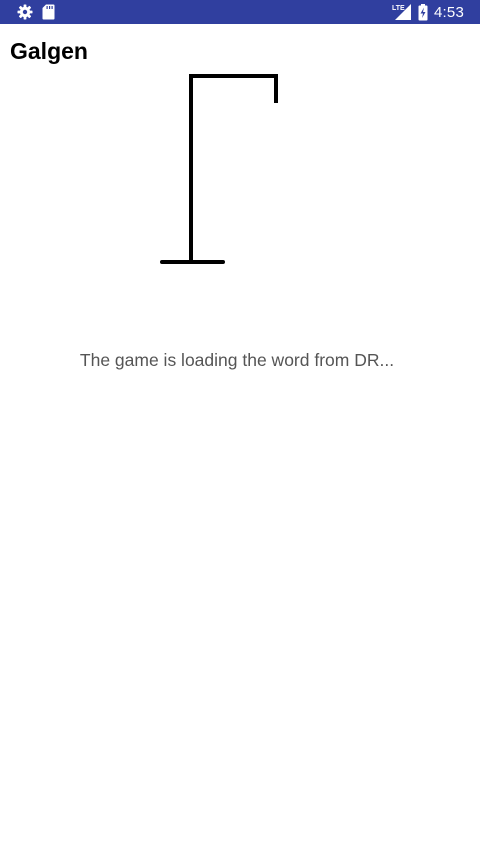 Image resolution: width=480 pixels, height=854 pixels. I want to click on hangman-drawing, so click(219, 169).